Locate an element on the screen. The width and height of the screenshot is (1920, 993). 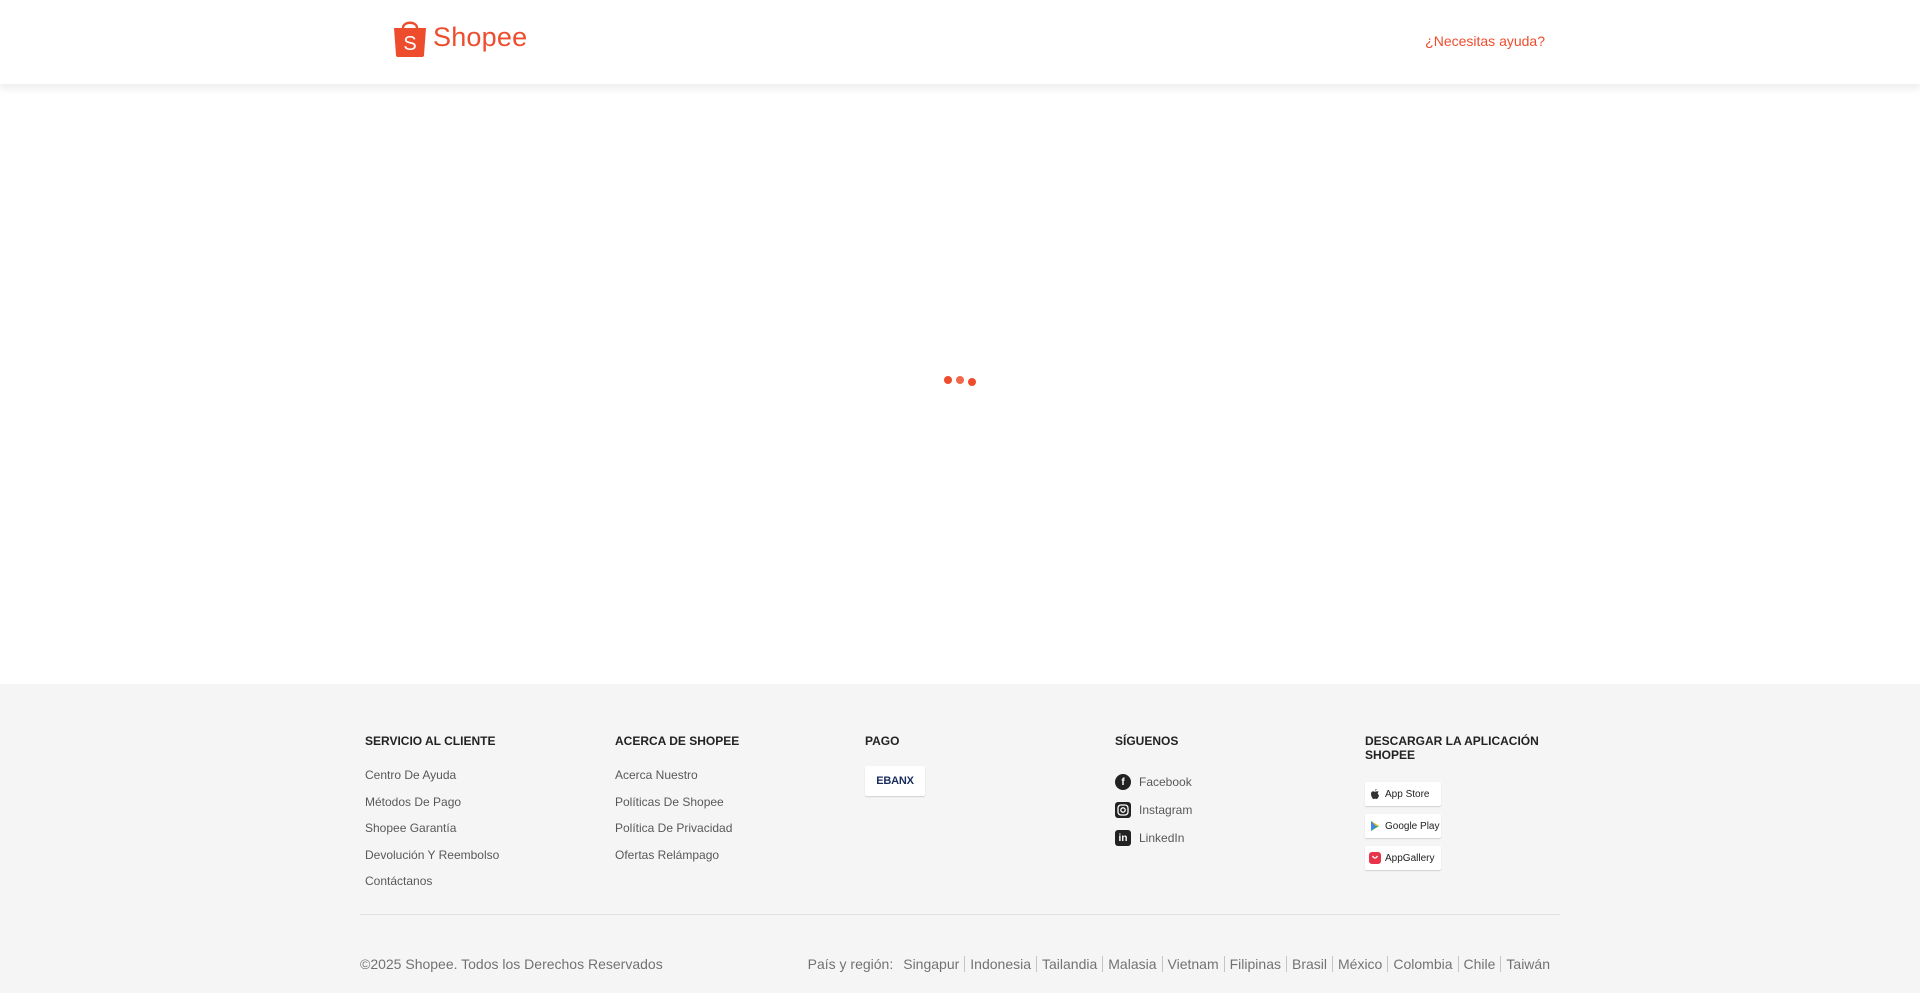
country-link-colombia: Colombia is located at coordinates (1422, 964).